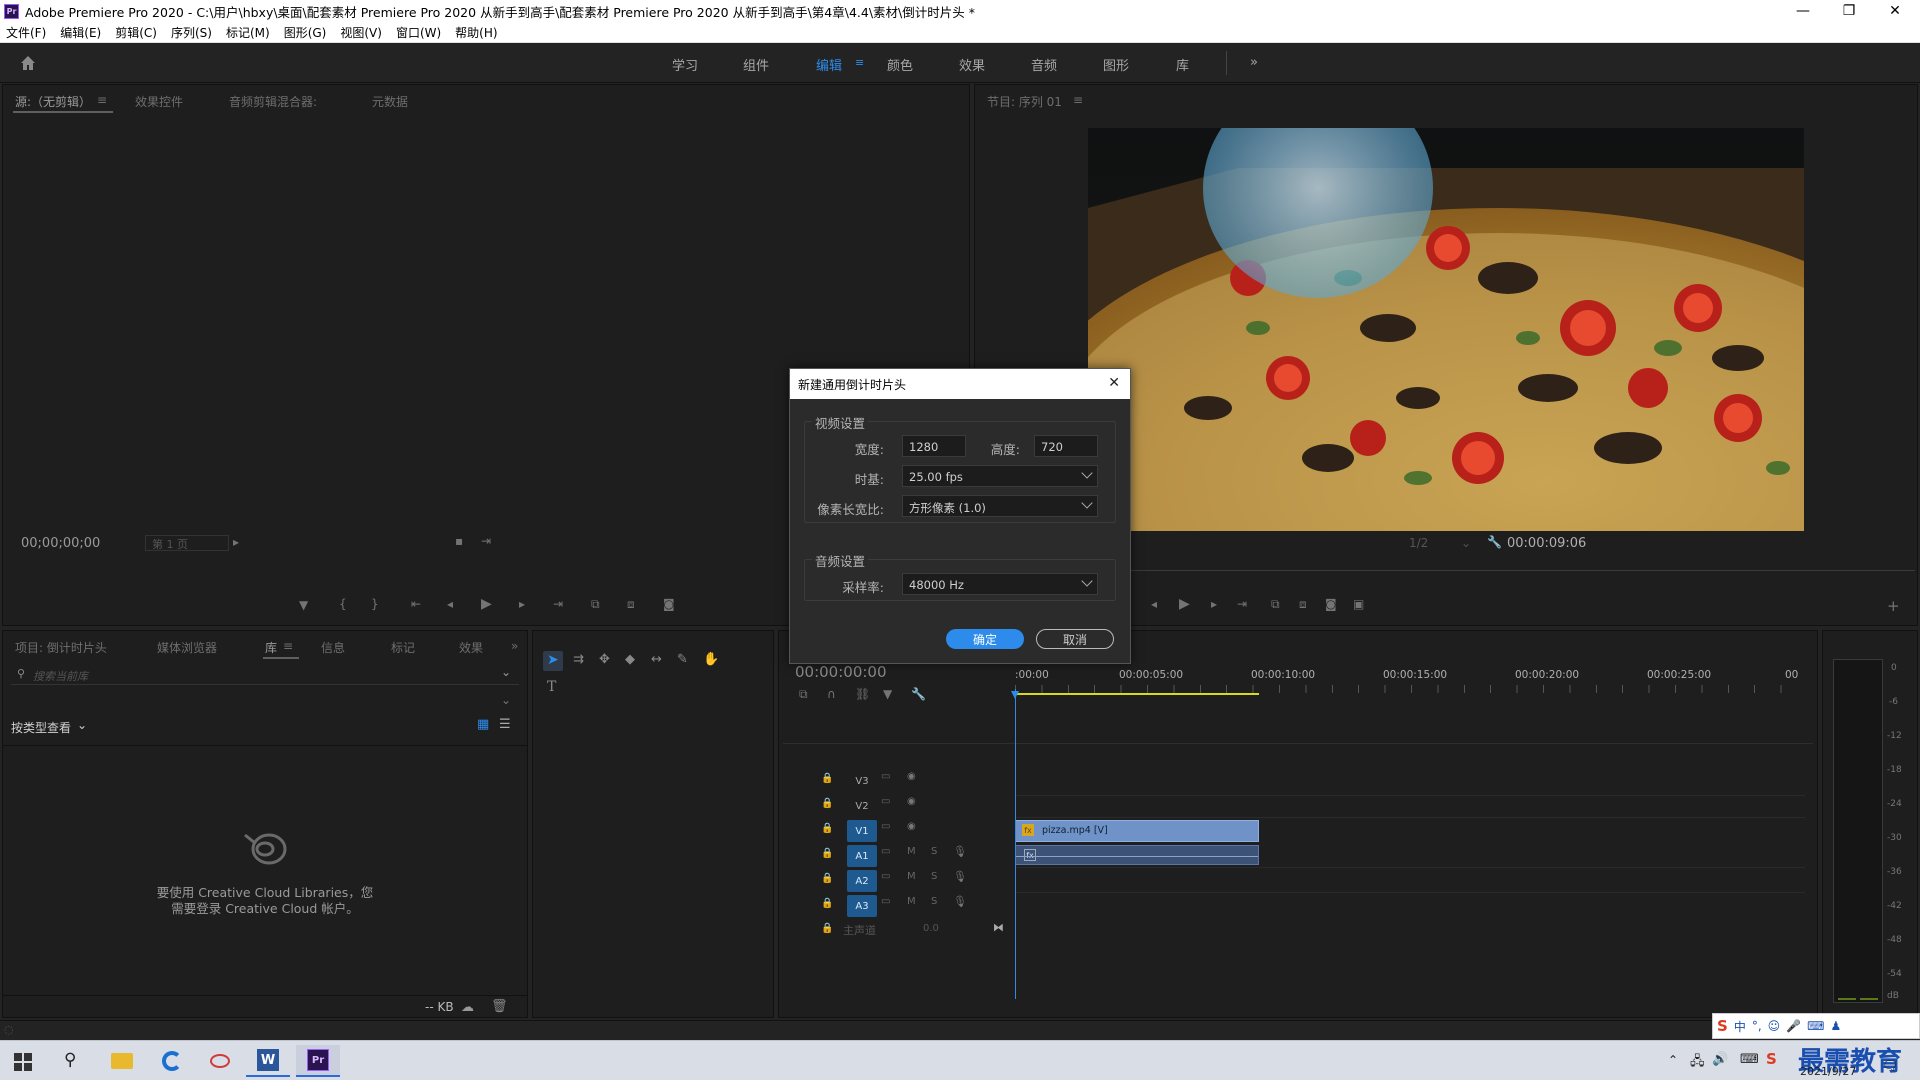 Image resolution: width=1920 pixels, height=1080 pixels. What do you see at coordinates (1895, 11) in the screenshot?
I see `close-window-button: ✕` at bounding box center [1895, 11].